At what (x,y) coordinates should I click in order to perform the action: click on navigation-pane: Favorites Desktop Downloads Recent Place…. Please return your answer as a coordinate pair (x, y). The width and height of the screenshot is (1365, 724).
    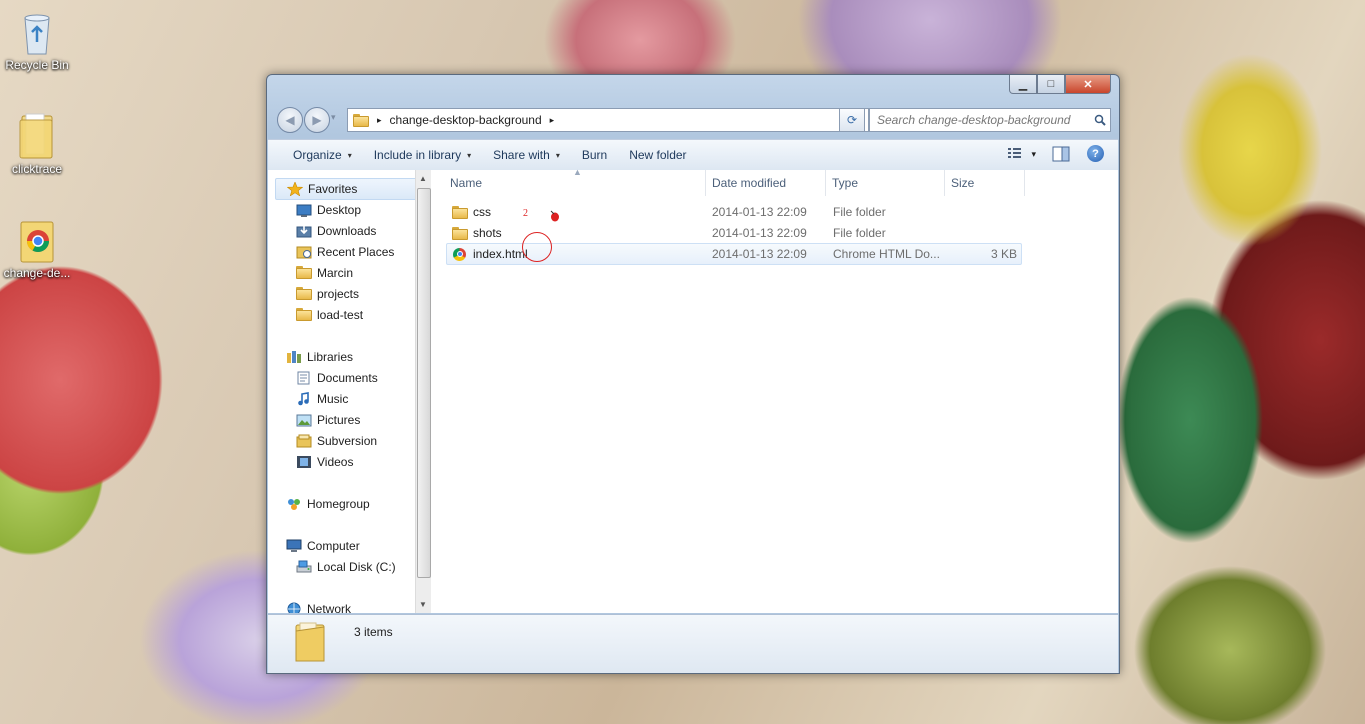
    Looking at the image, I should click on (347, 391).